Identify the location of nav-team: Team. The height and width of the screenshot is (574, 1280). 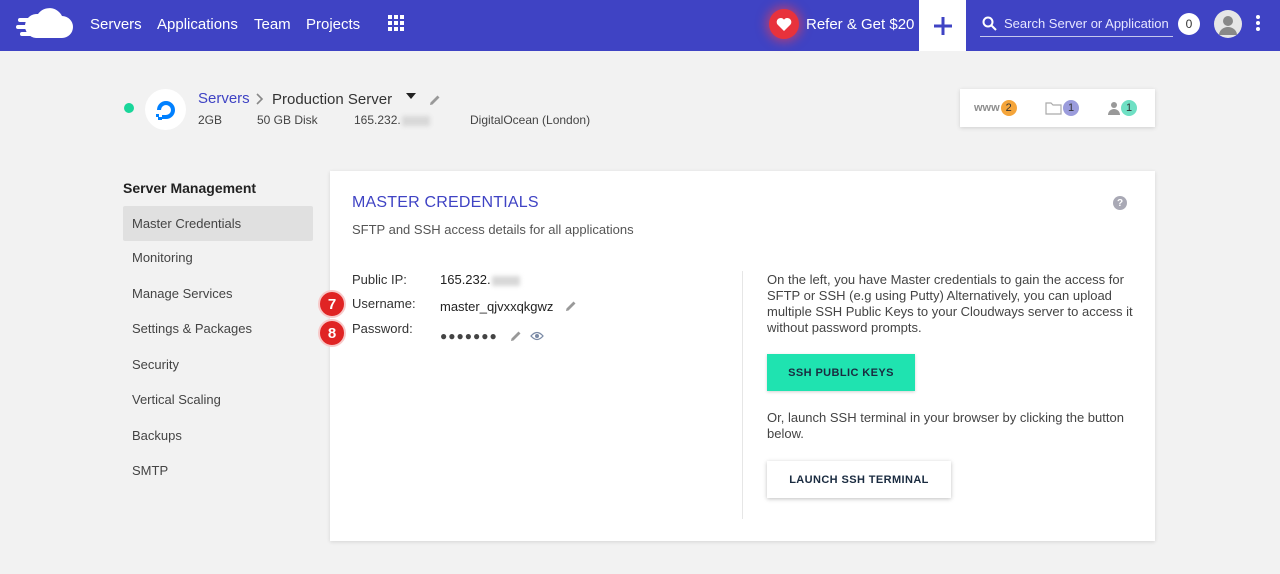
(272, 24).